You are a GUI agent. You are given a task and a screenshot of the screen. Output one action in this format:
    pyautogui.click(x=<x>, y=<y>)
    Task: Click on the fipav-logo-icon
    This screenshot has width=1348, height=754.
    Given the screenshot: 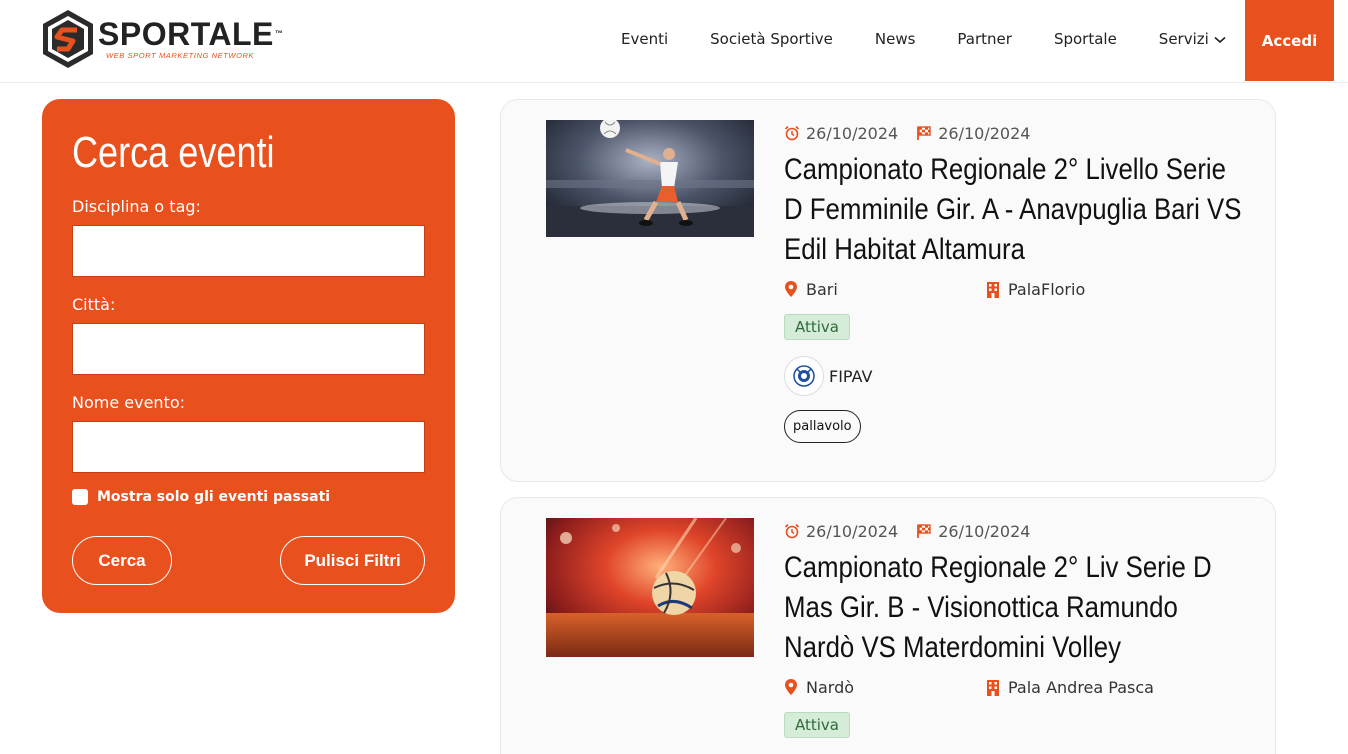 What is the action you would take?
    pyautogui.click(x=804, y=376)
    